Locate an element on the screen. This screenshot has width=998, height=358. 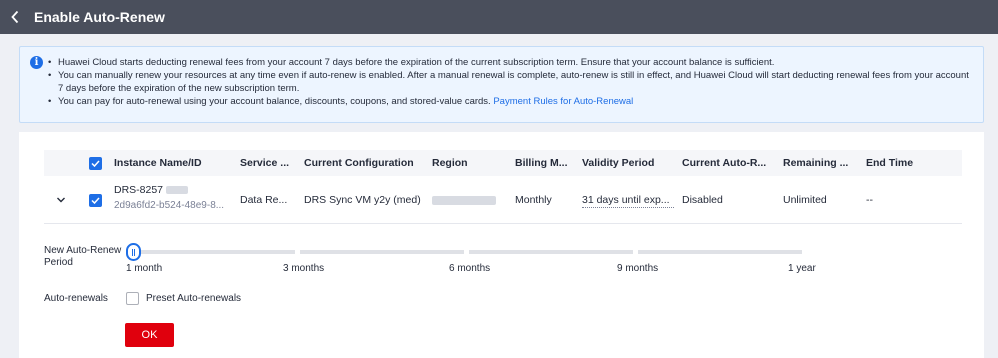
chevron-left-icon is located at coordinates (15, 17).